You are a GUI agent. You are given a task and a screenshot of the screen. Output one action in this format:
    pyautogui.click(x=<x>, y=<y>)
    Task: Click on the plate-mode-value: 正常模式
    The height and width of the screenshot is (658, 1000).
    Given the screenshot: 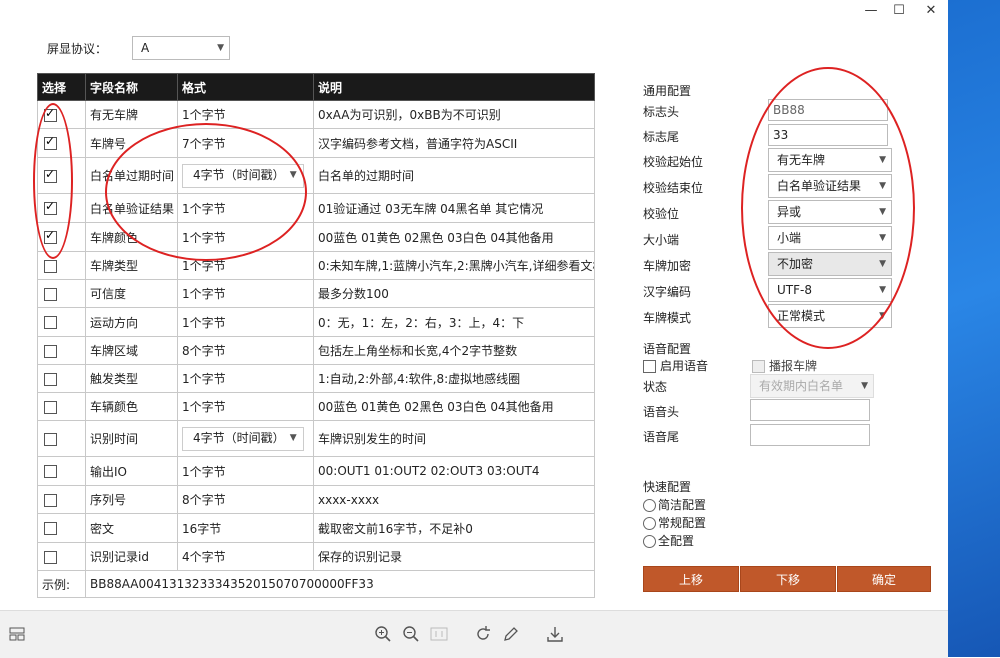 What is the action you would take?
    pyautogui.click(x=801, y=316)
    